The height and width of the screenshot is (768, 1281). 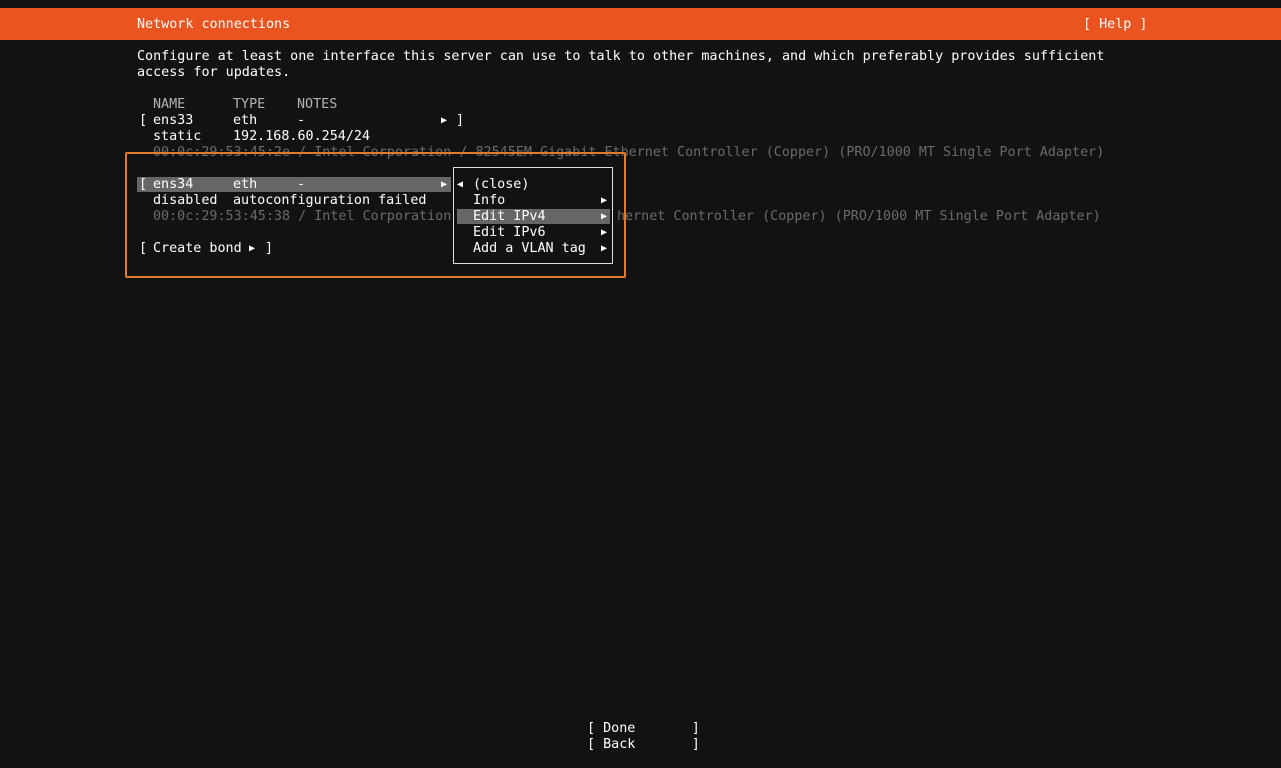 What do you see at coordinates (643, 729) in the screenshot?
I see `done-button: [ Done ]` at bounding box center [643, 729].